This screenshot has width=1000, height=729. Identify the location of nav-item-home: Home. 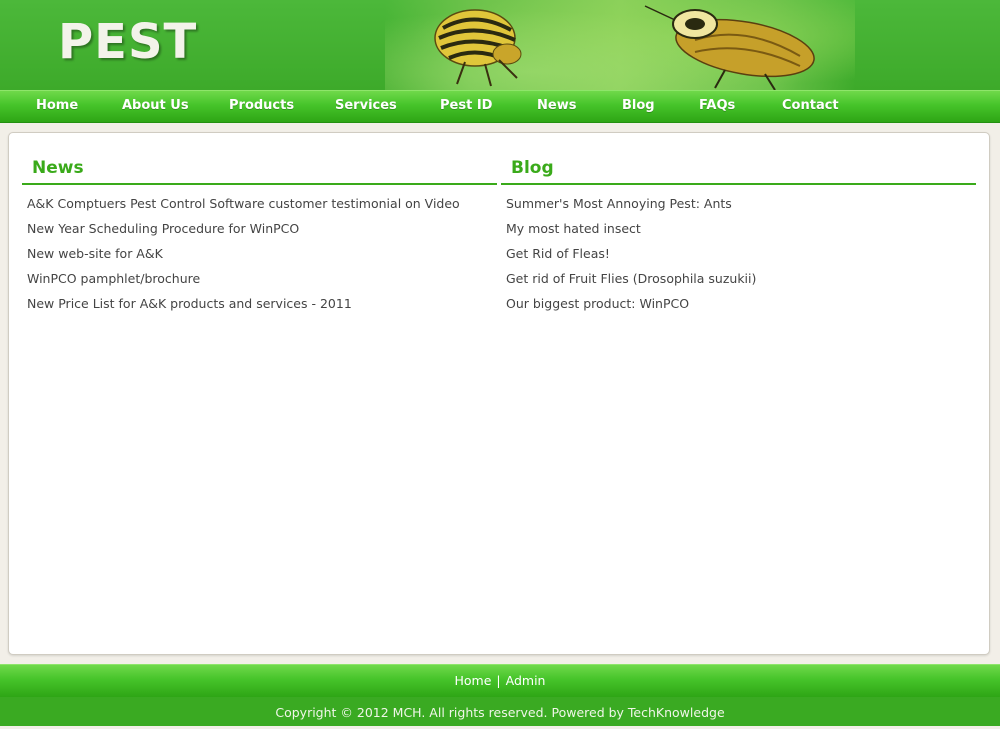
(57, 105).